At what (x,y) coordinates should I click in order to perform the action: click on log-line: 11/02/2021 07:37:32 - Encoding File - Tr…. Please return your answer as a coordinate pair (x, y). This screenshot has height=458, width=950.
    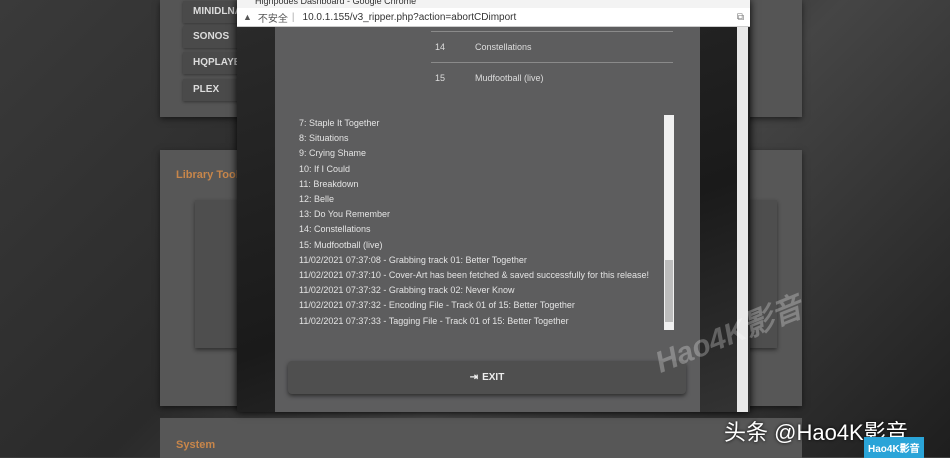
    Looking at the image, I should click on (437, 305).